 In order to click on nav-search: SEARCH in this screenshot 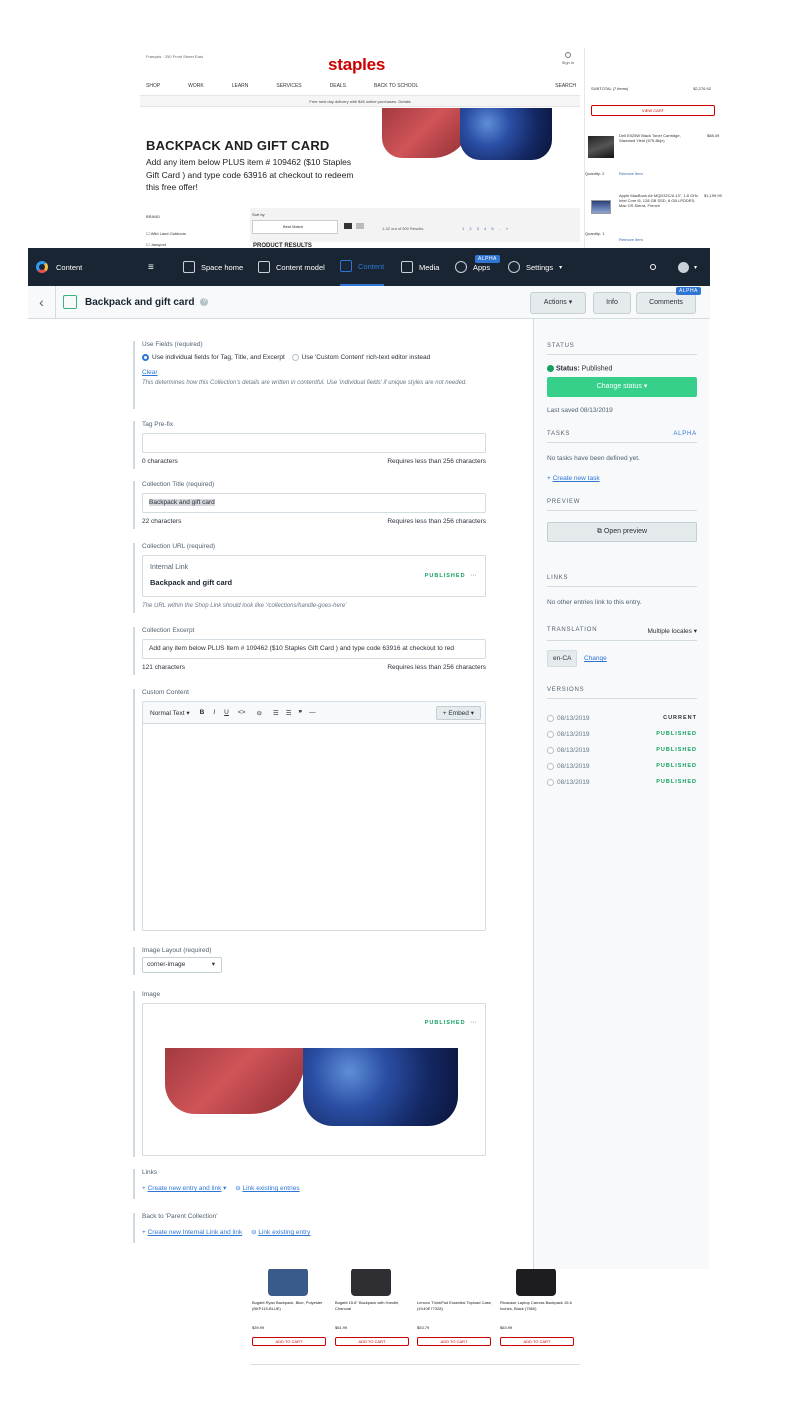, I will do `click(565, 86)`.